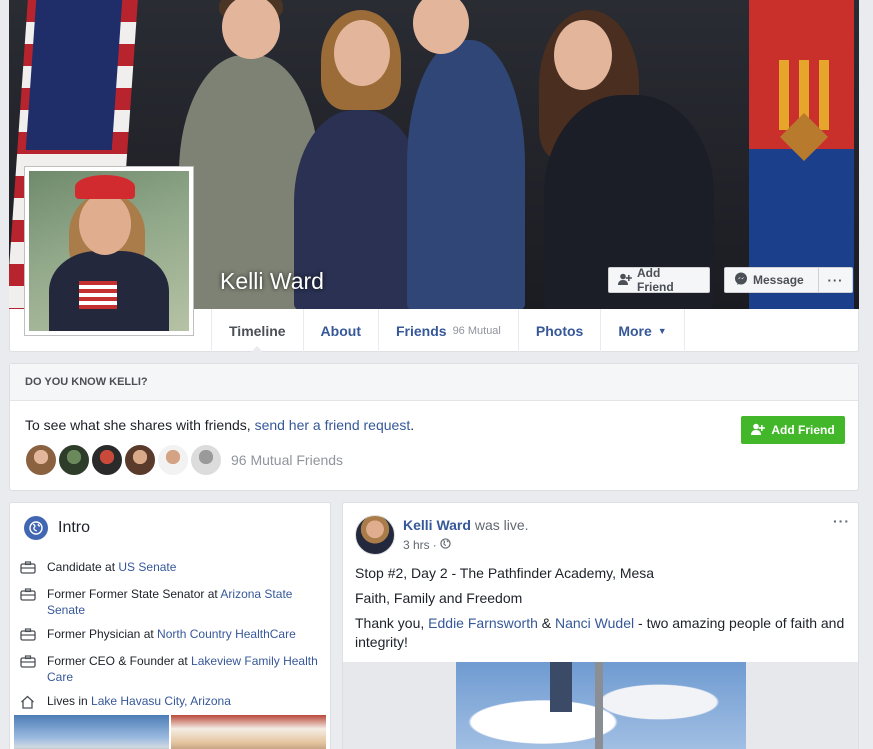 The image size is (873, 749). I want to click on send-friend-request-link: send her a friend request, so click(333, 425).